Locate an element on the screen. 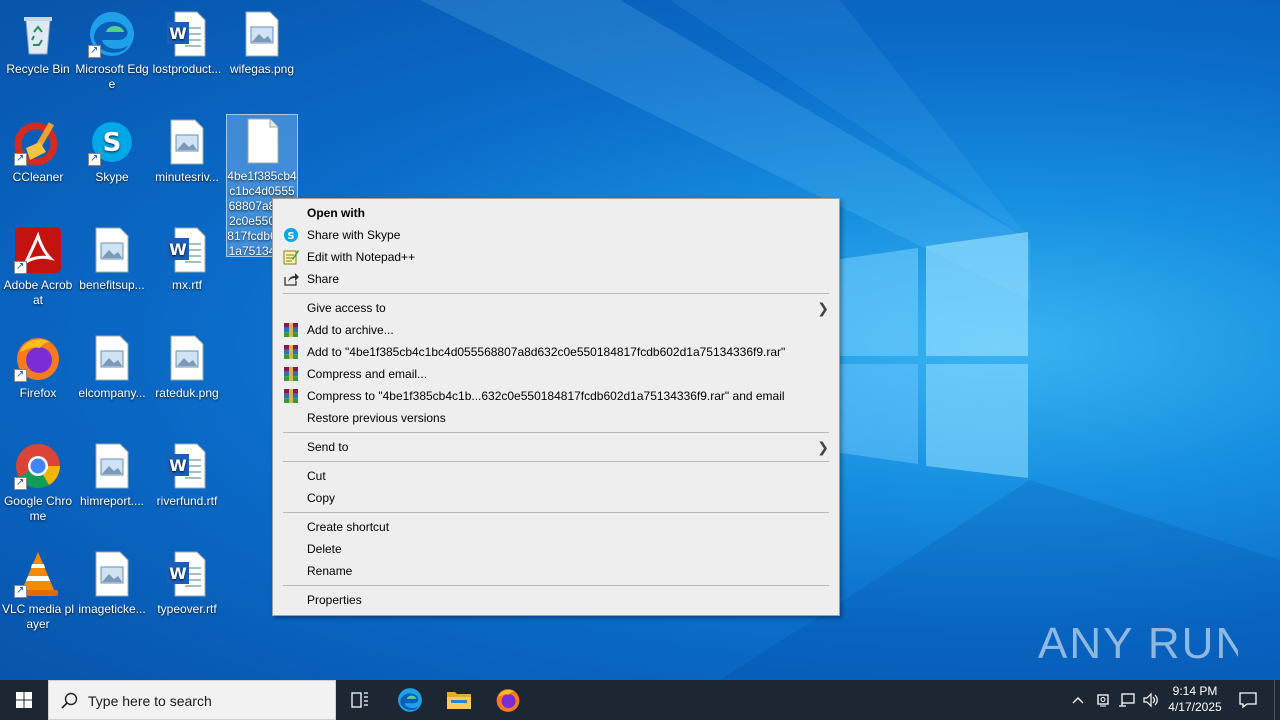  menu-item-rename: Rename is located at coordinates (556, 571).